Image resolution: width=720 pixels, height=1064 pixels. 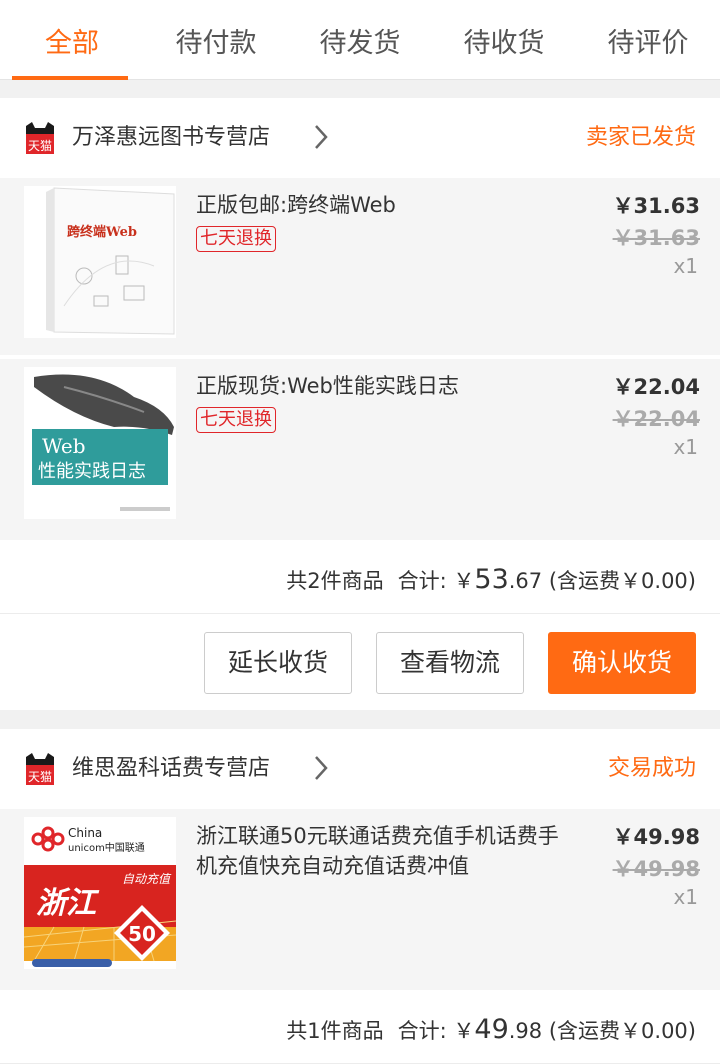 I want to click on tab-pending-shipment: 待发货, so click(x=360, y=40).